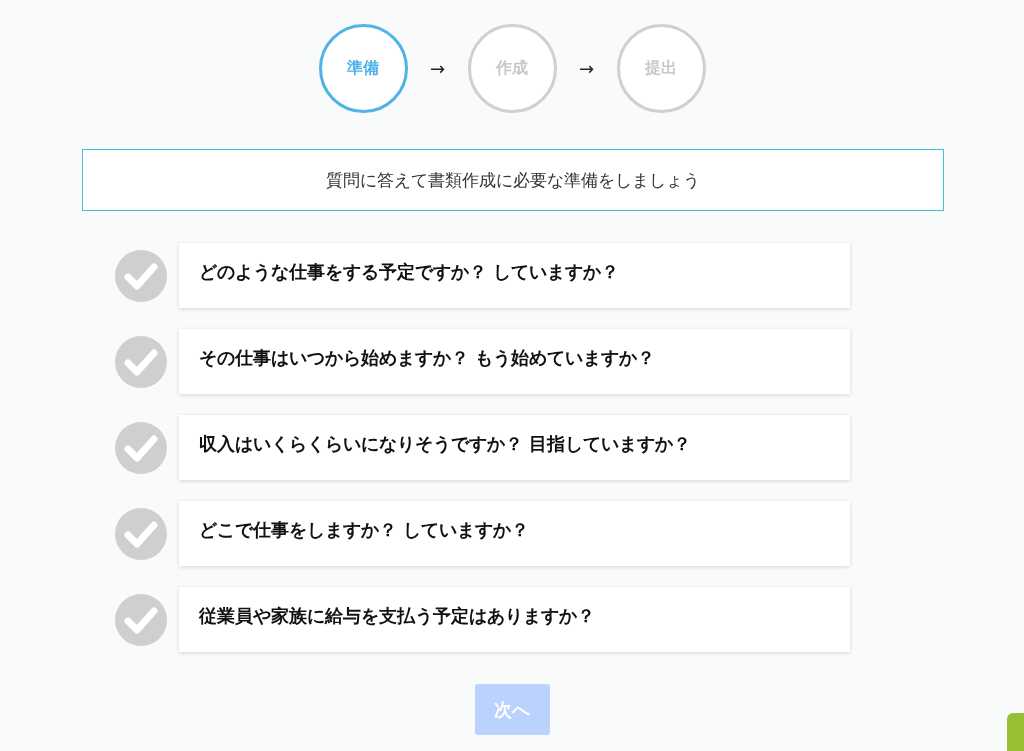  Describe the element at coordinates (513, 180) in the screenshot. I see `intro-banner: 質問に答えて書類作成に必要な準備をしましょう` at that location.